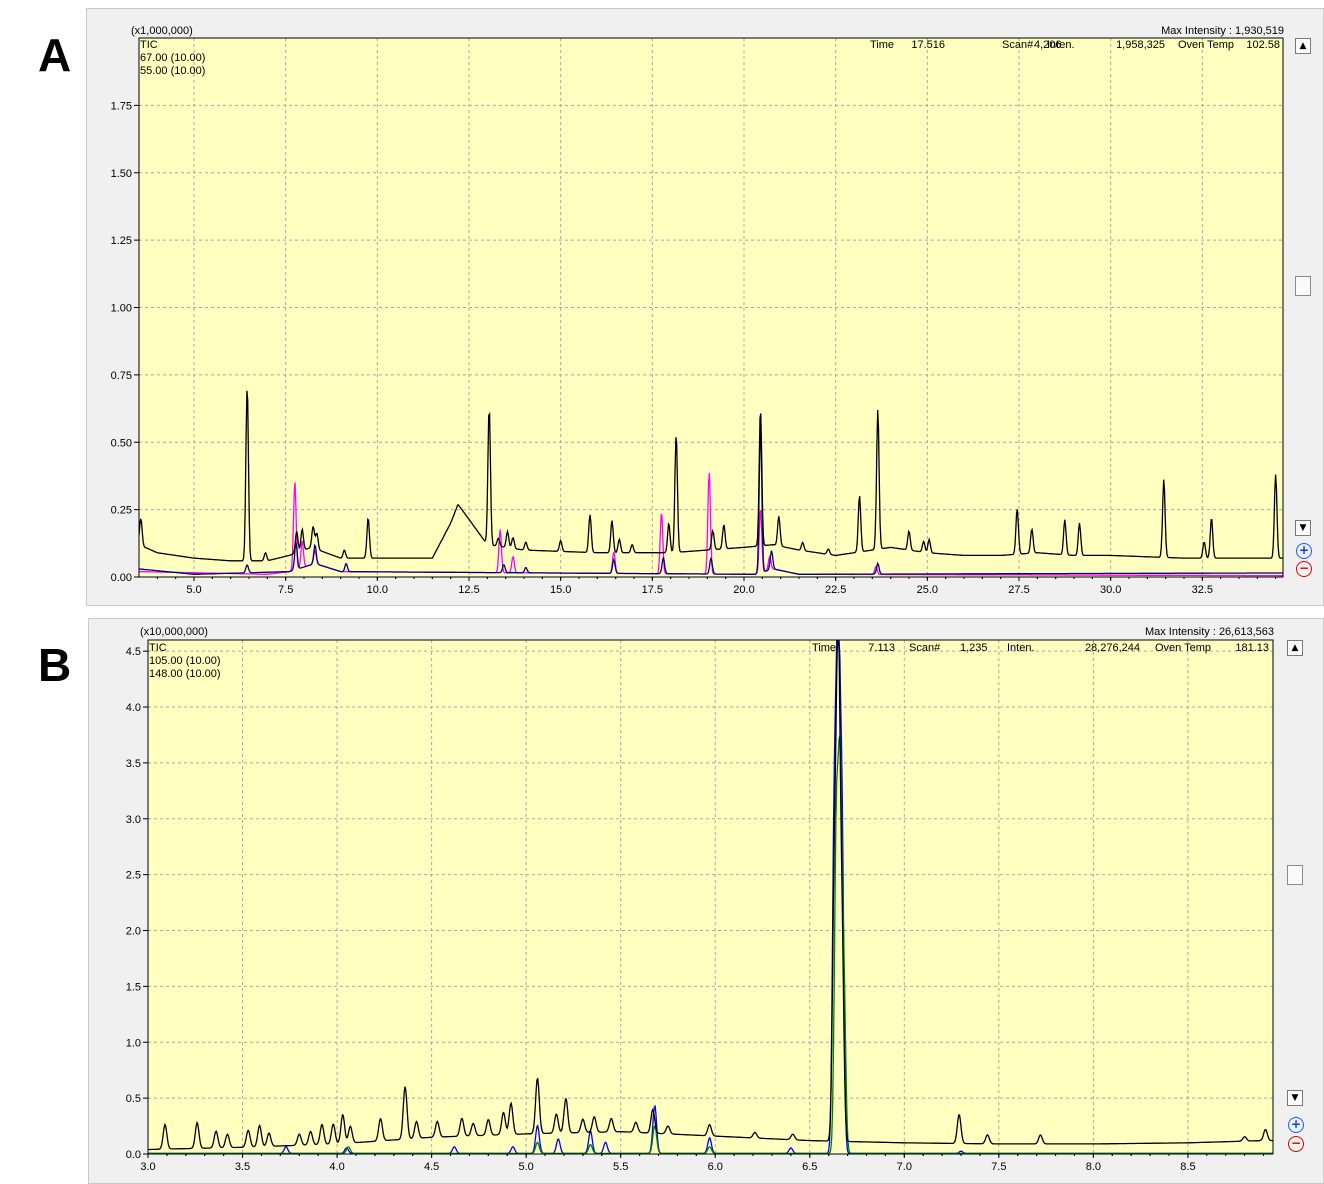  I want to click on panel-a-label: A, so click(55, 55).